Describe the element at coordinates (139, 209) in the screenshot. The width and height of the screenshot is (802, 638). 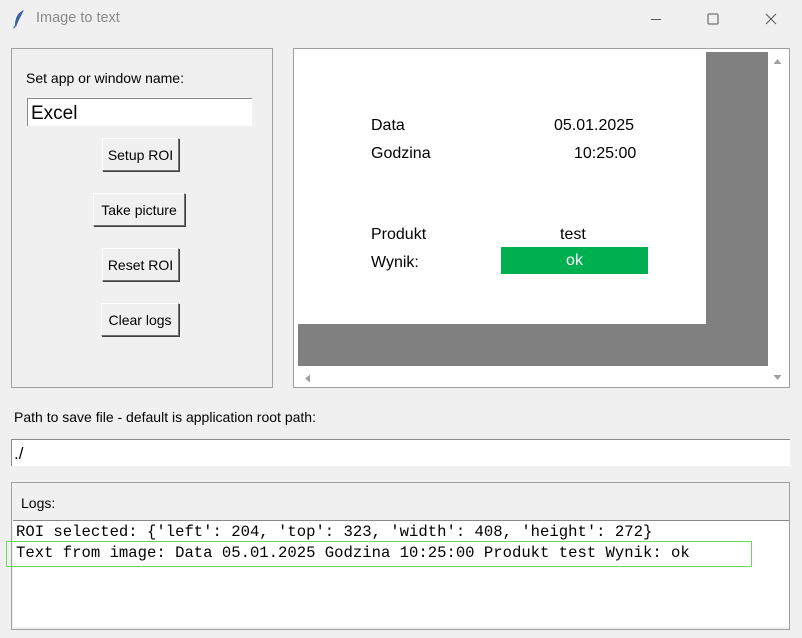
I see `take-picture-button: Take picture` at that location.